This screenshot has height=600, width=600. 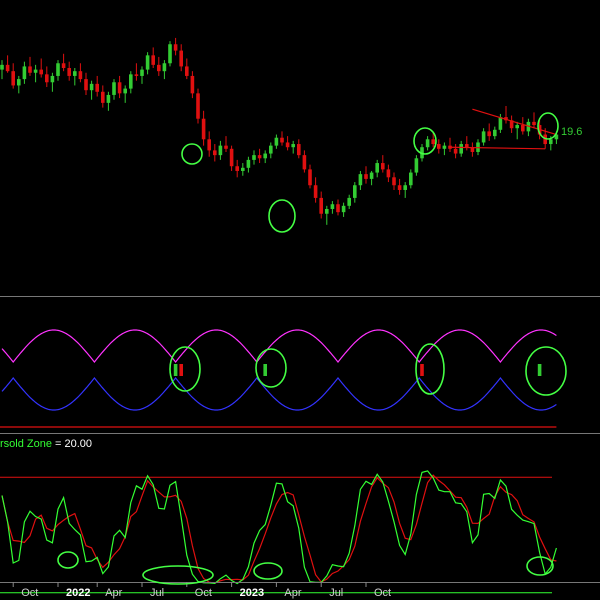 What do you see at coordinates (252, 593) in the screenshot?
I see `x-tick-label: 2023` at bounding box center [252, 593].